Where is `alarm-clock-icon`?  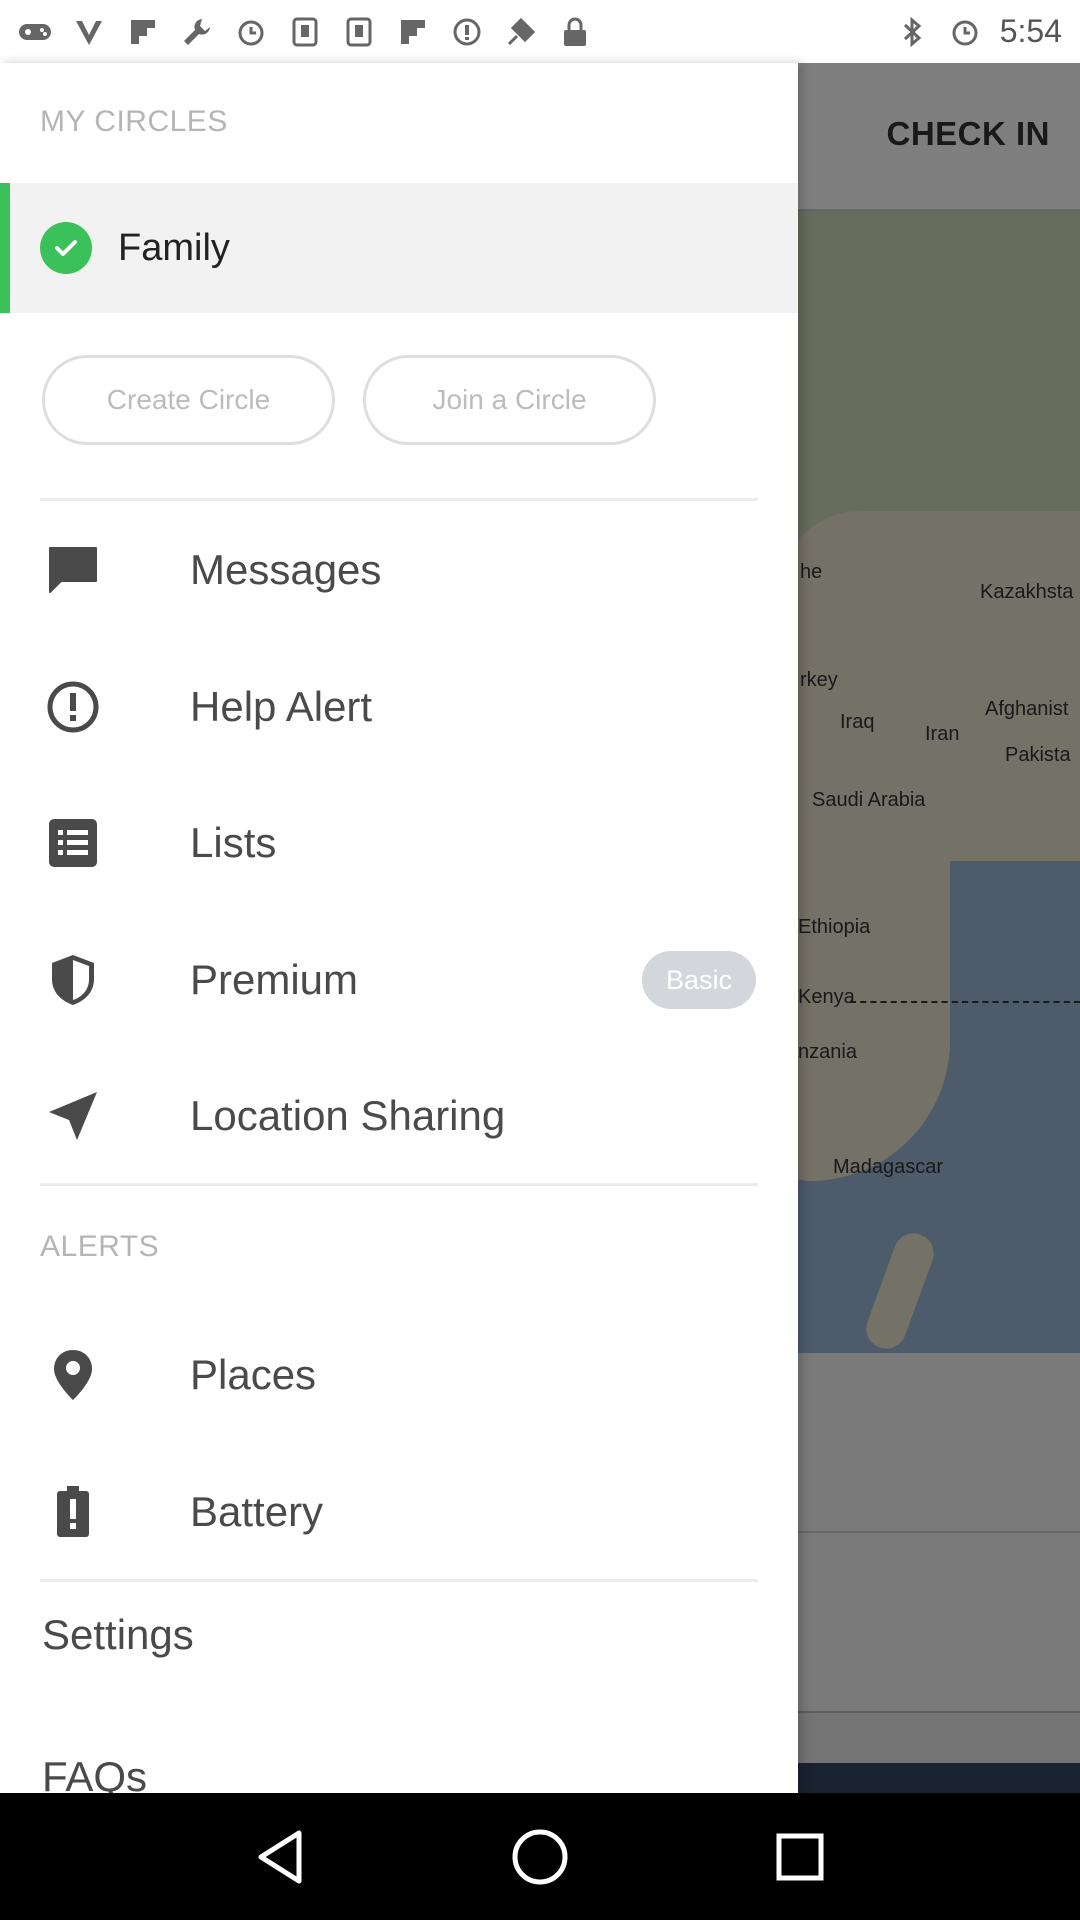 alarm-clock-icon is located at coordinates (965, 32).